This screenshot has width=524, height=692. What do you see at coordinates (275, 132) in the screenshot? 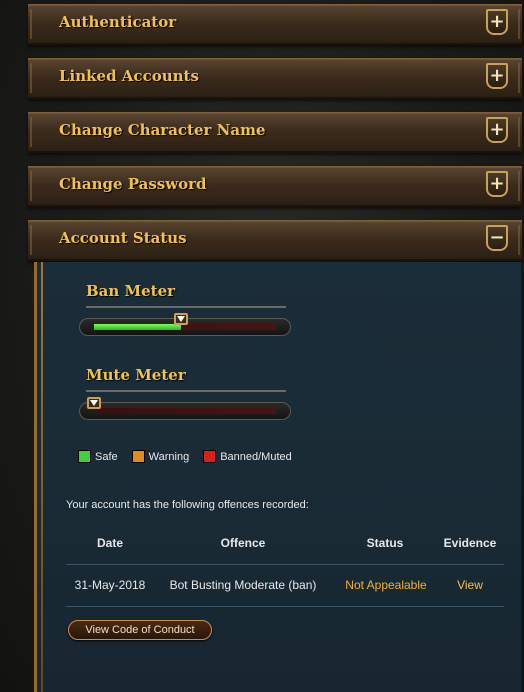
I see `section-change-character-name: Change Character Name +` at bounding box center [275, 132].